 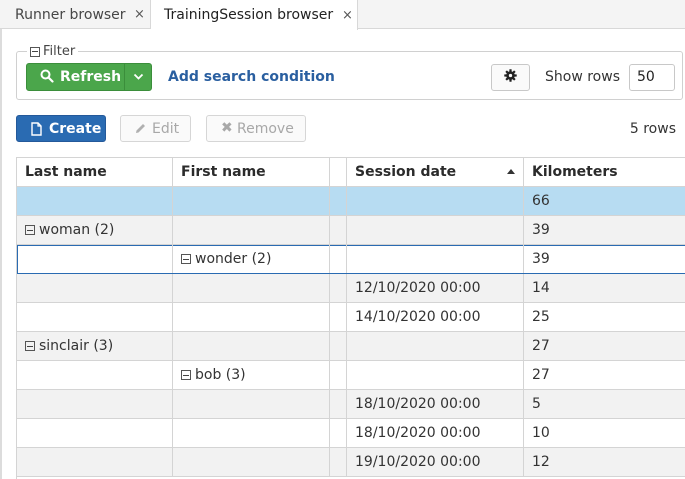 I want to click on cell-kilometers: 10, so click(x=604, y=433).